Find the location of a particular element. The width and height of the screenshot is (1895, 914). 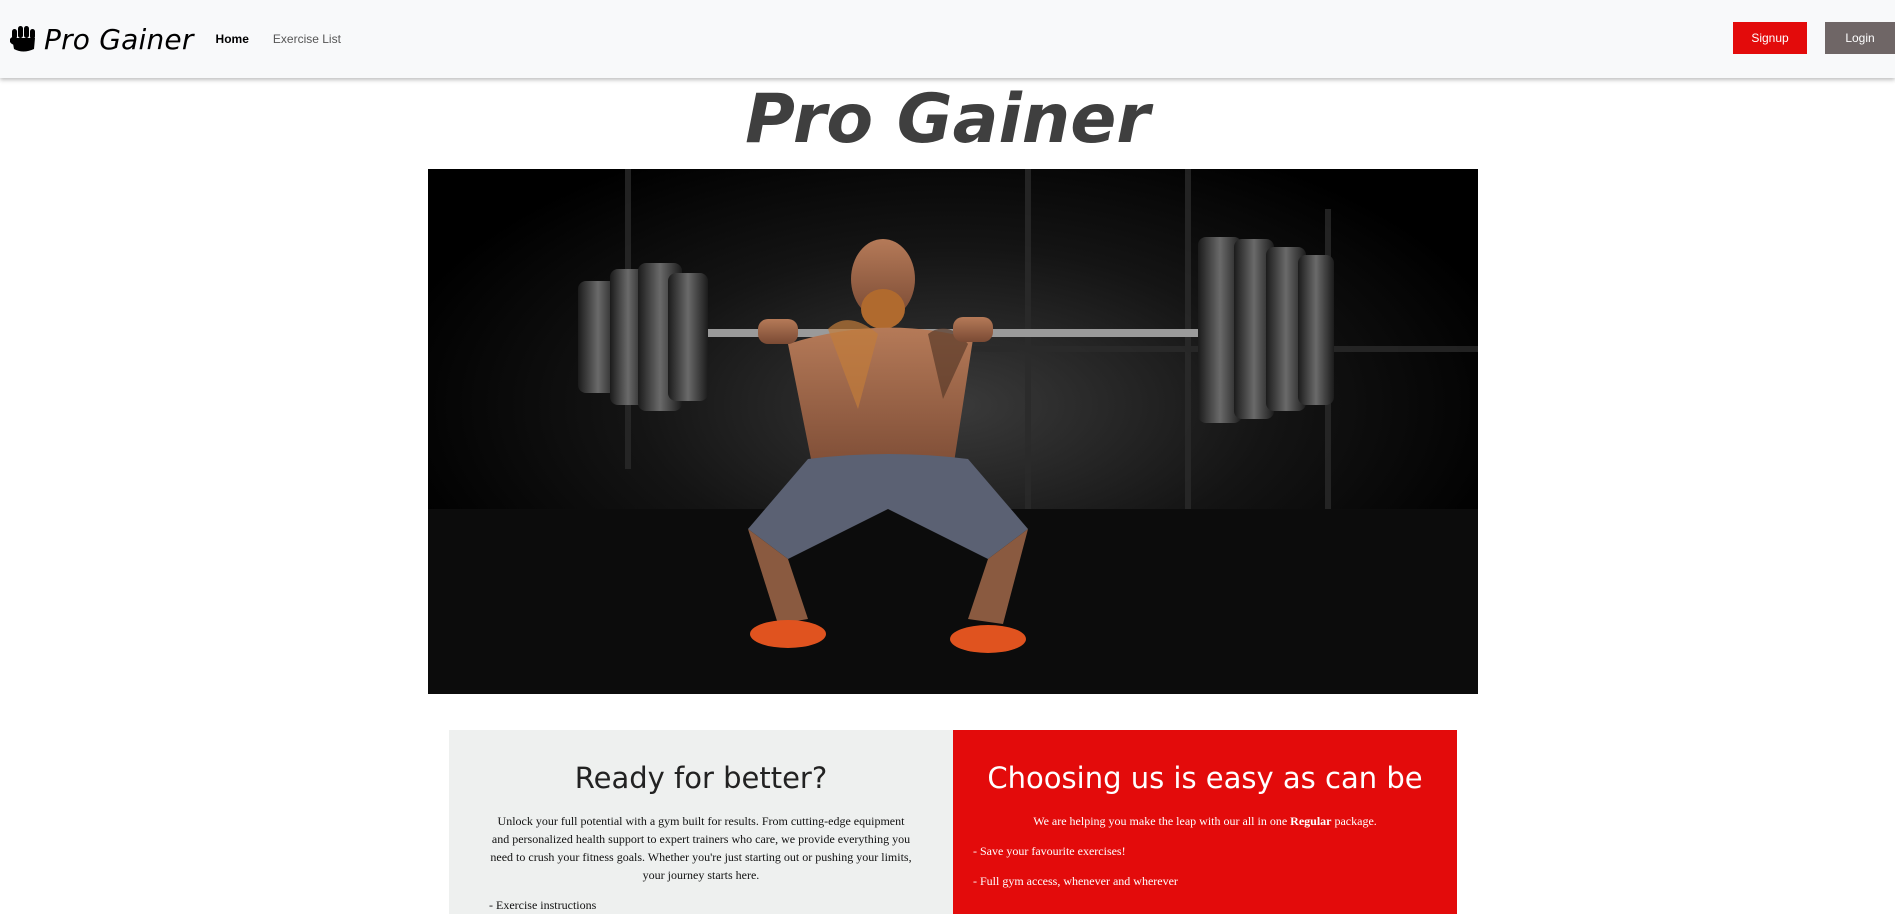

nav-links: Home Exercise List is located at coordinates (290, 39).